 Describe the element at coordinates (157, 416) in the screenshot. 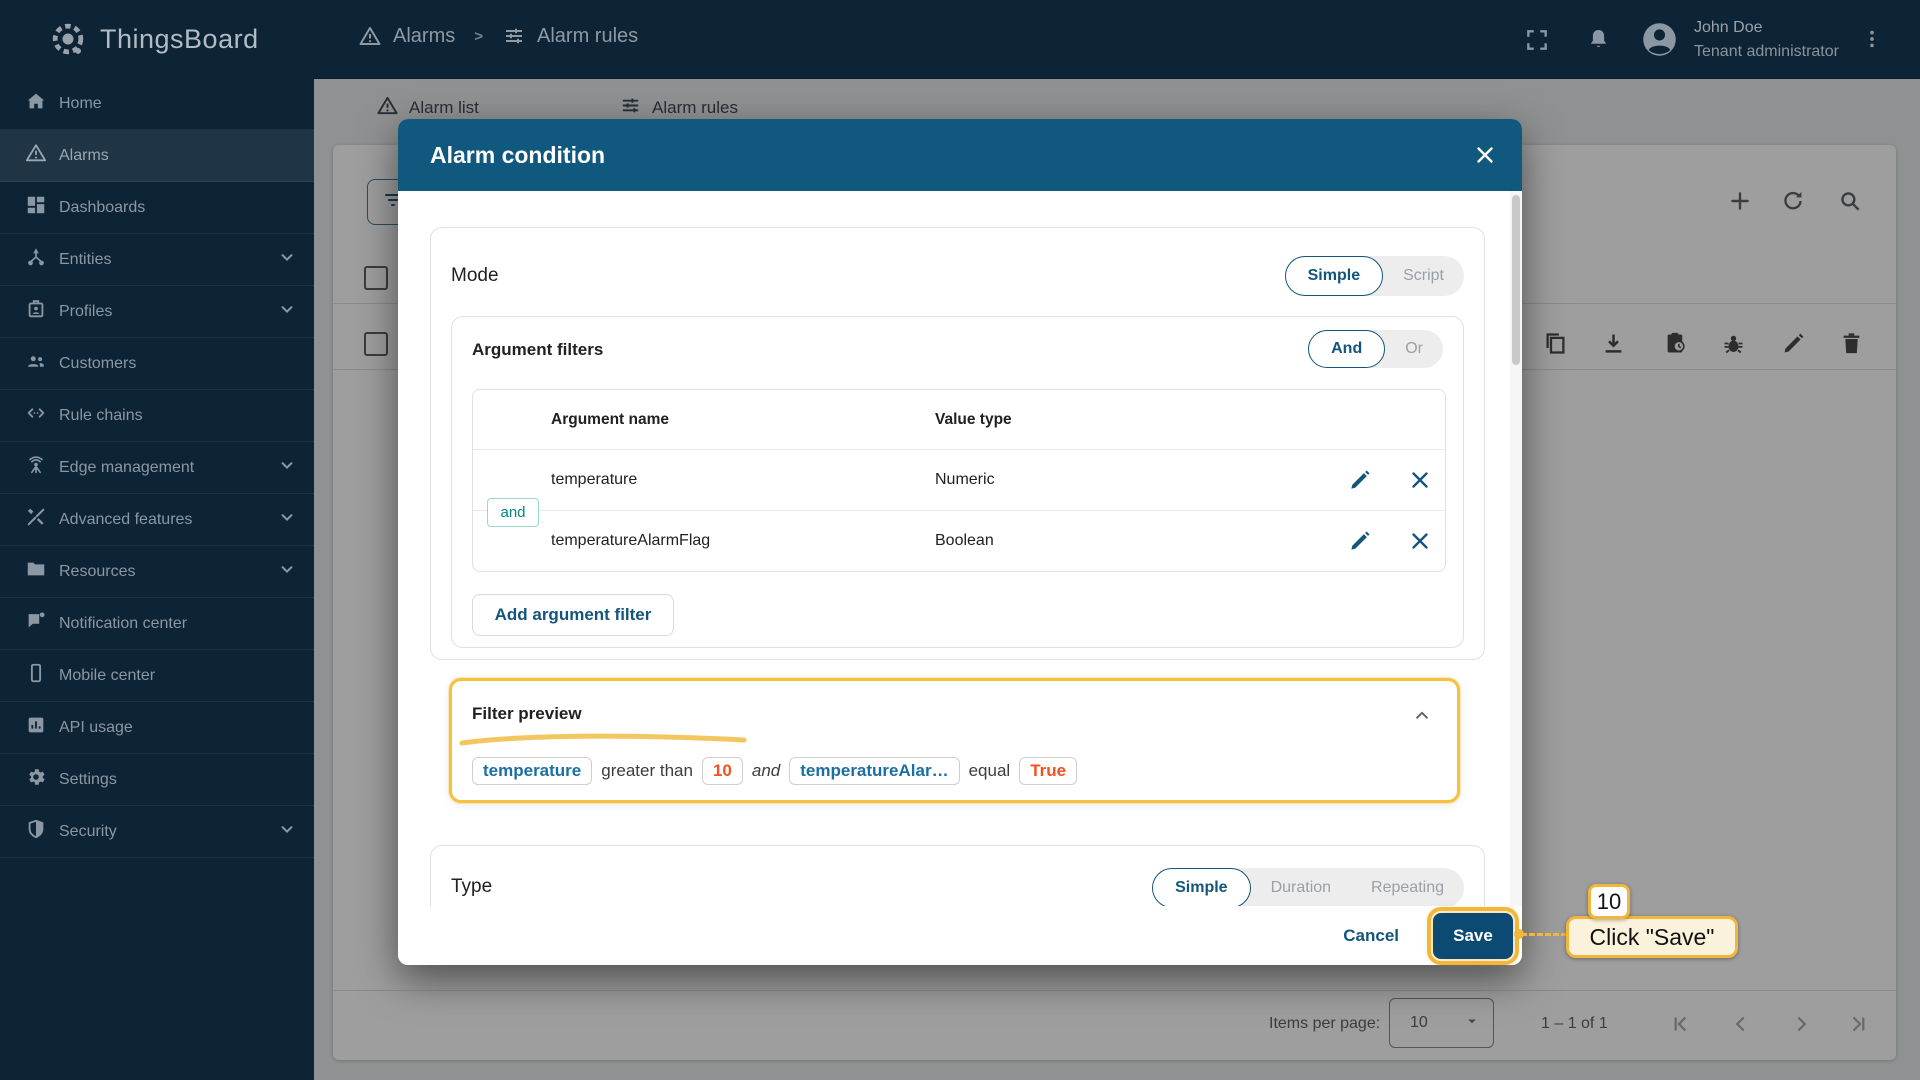

I see `sidebar-item-rule-chains: Rule chains` at that location.